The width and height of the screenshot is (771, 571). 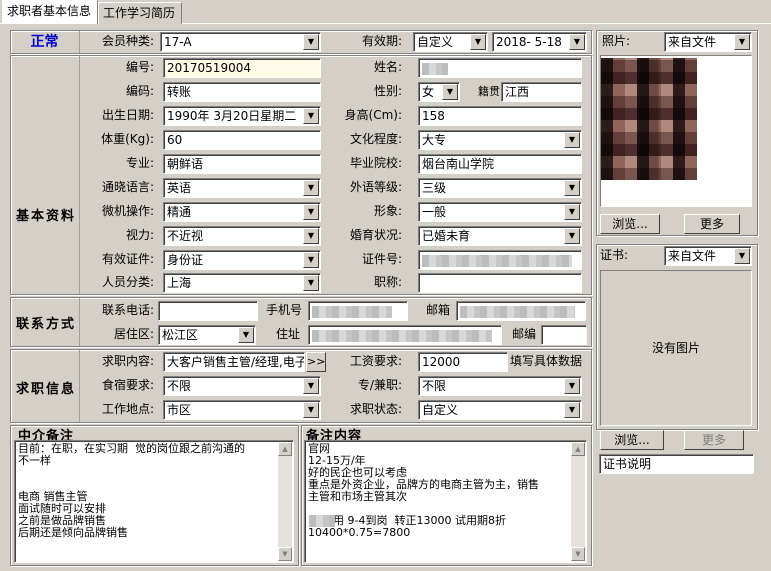 What do you see at coordinates (500, 386) in the screenshot?
I see `job-type-select: 不限 ▼` at bounding box center [500, 386].